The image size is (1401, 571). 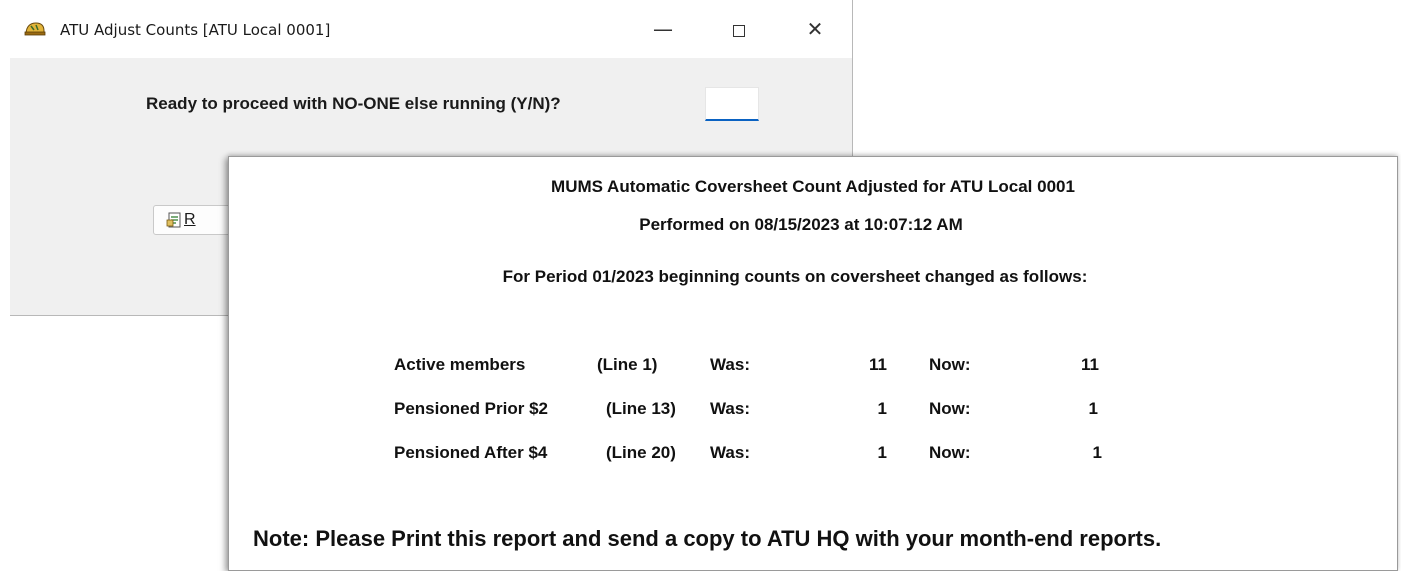 I want to click on close-button: ✕, so click(x=815, y=29).